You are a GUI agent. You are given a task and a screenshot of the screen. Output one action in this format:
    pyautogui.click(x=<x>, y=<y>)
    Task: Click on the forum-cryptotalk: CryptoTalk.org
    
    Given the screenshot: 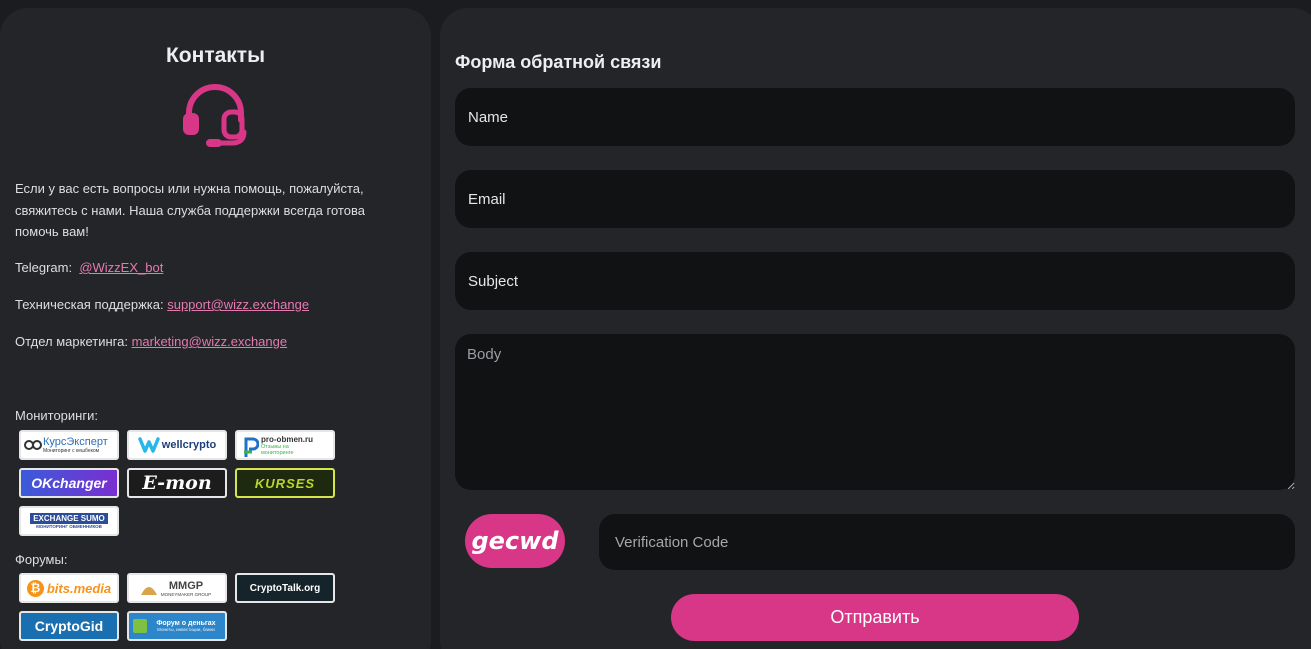 What is the action you would take?
    pyautogui.click(x=285, y=588)
    